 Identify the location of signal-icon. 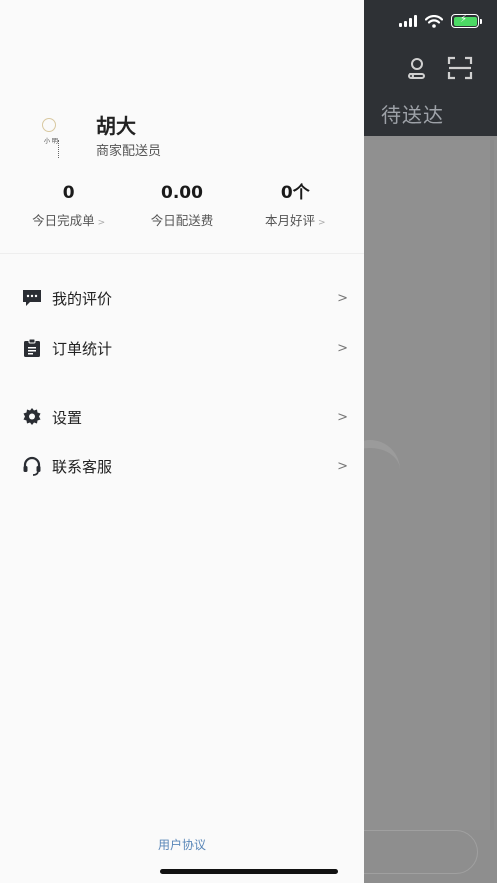
(408, 21).